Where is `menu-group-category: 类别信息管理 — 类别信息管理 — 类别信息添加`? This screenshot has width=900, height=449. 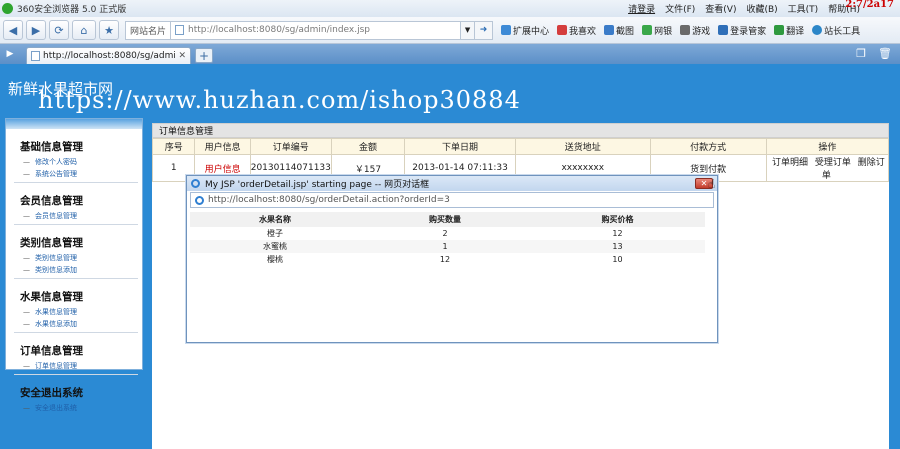
menu-group-category: 类别信息管理 — 类别信息管理 — 类别信息添加 is located at coordinates (74, 255).